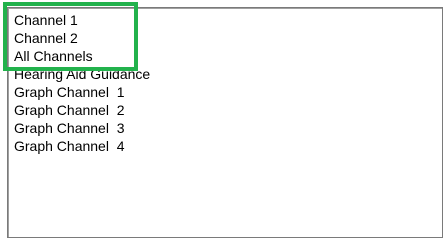 The image size is (446, 242). I want to click on list-item-graph-channel-4: Graph Channel 4, so click(82, 146).